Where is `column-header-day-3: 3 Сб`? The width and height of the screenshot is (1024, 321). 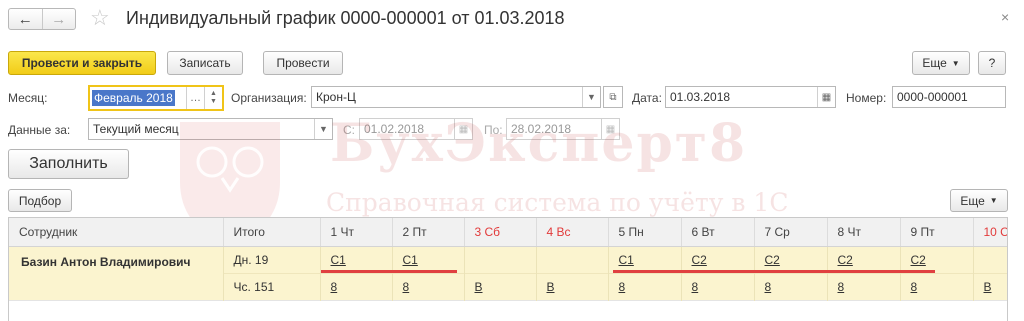 column-header-day-3: 3 Сб is located at coordinates (500, 232).